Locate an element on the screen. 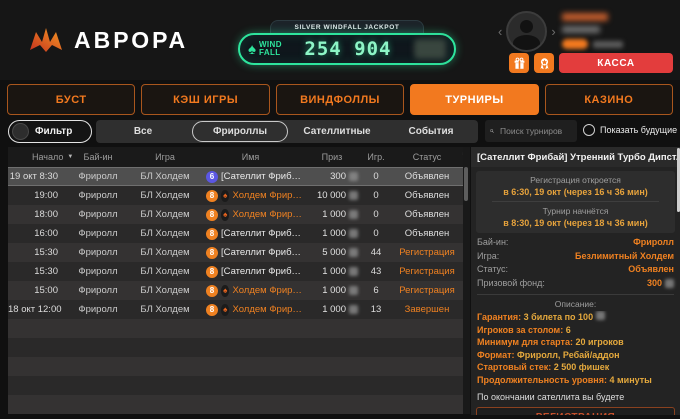 The height and width of the screenshot is (419, 680). category-tab-2: Сателлитные is located at coordinates (337, 131).